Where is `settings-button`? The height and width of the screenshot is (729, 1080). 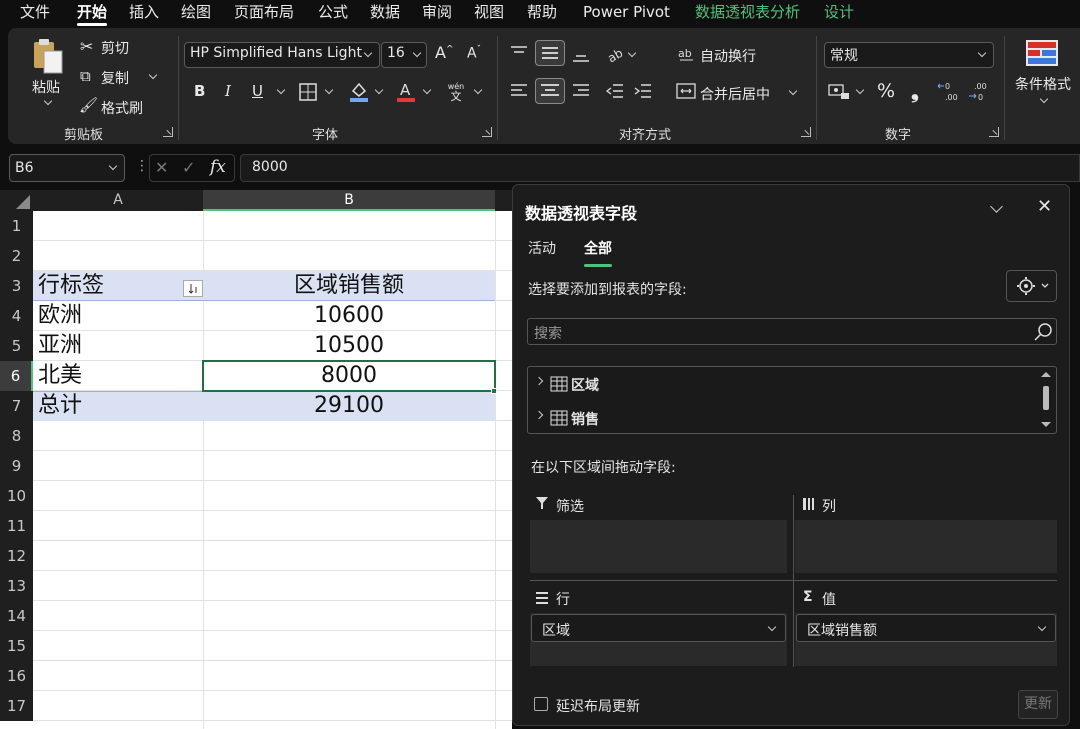
settings-button is located at coordinates (1031, 286).